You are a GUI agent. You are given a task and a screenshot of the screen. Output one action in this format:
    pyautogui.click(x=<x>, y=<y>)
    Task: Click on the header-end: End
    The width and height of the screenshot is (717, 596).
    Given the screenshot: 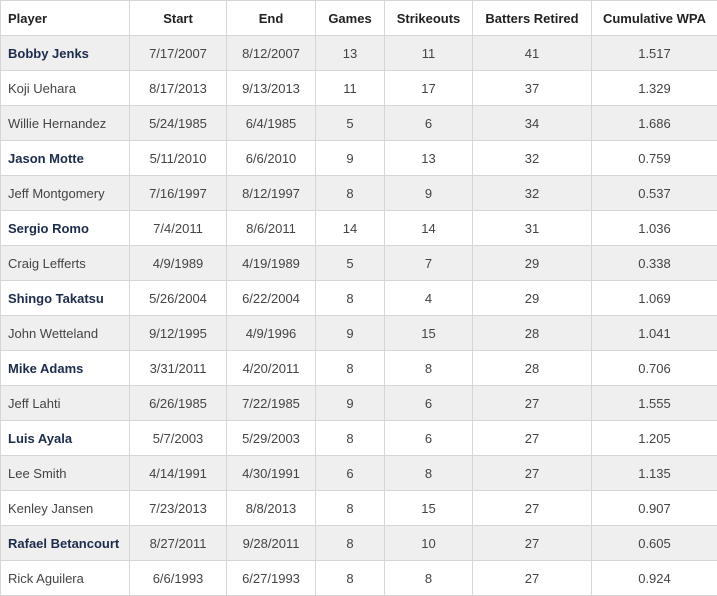 What is the action you would take?
    pyautogui.click(x=271, y=18)
    